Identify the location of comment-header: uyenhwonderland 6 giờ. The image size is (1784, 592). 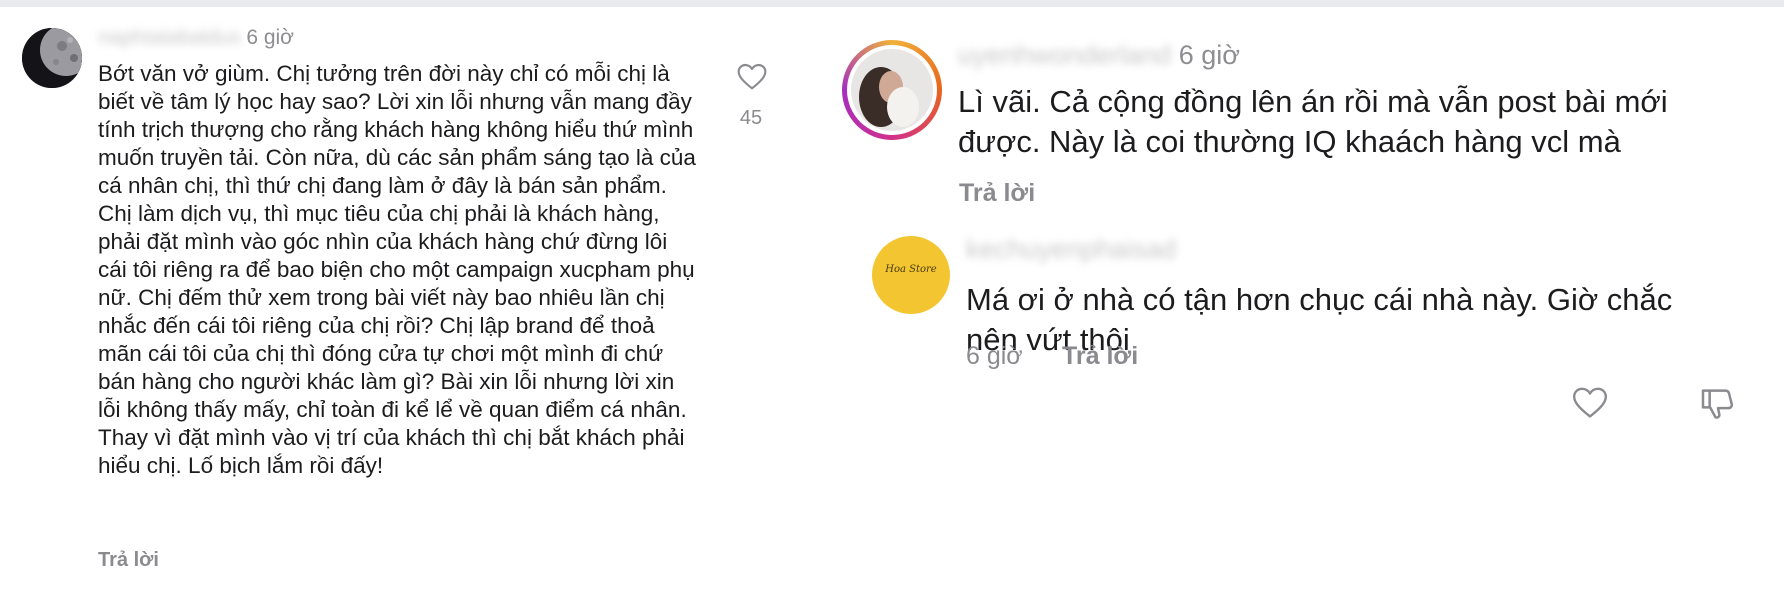
(1099, 55).